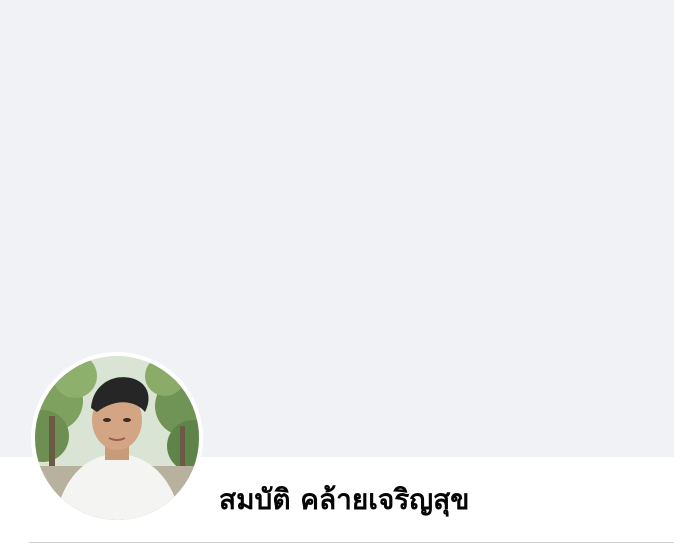  Describe the element at coordinates (344, 499) in the screenshot. I see `profile-name: สมบัติ คล้ายเจริญสุข` at that location.